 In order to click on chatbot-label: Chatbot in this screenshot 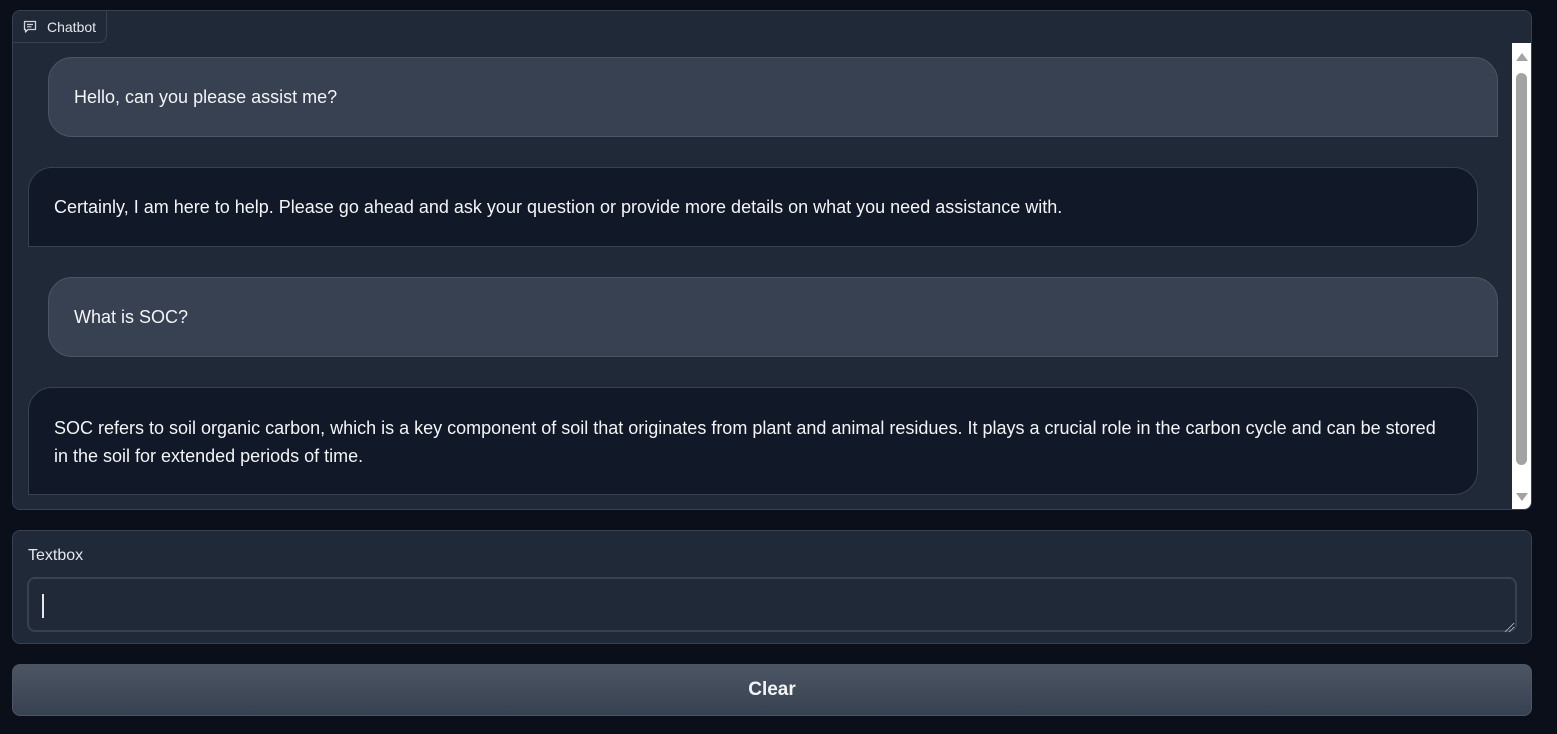, I will do `click(60, 27)`.